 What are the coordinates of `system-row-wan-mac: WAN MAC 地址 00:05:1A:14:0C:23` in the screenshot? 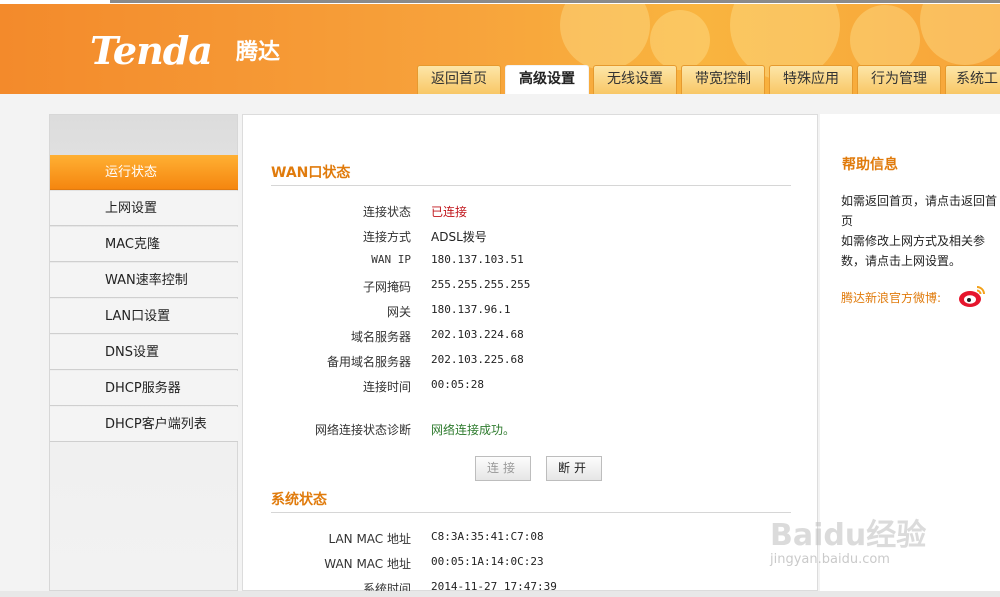 It's located at (531, 565).